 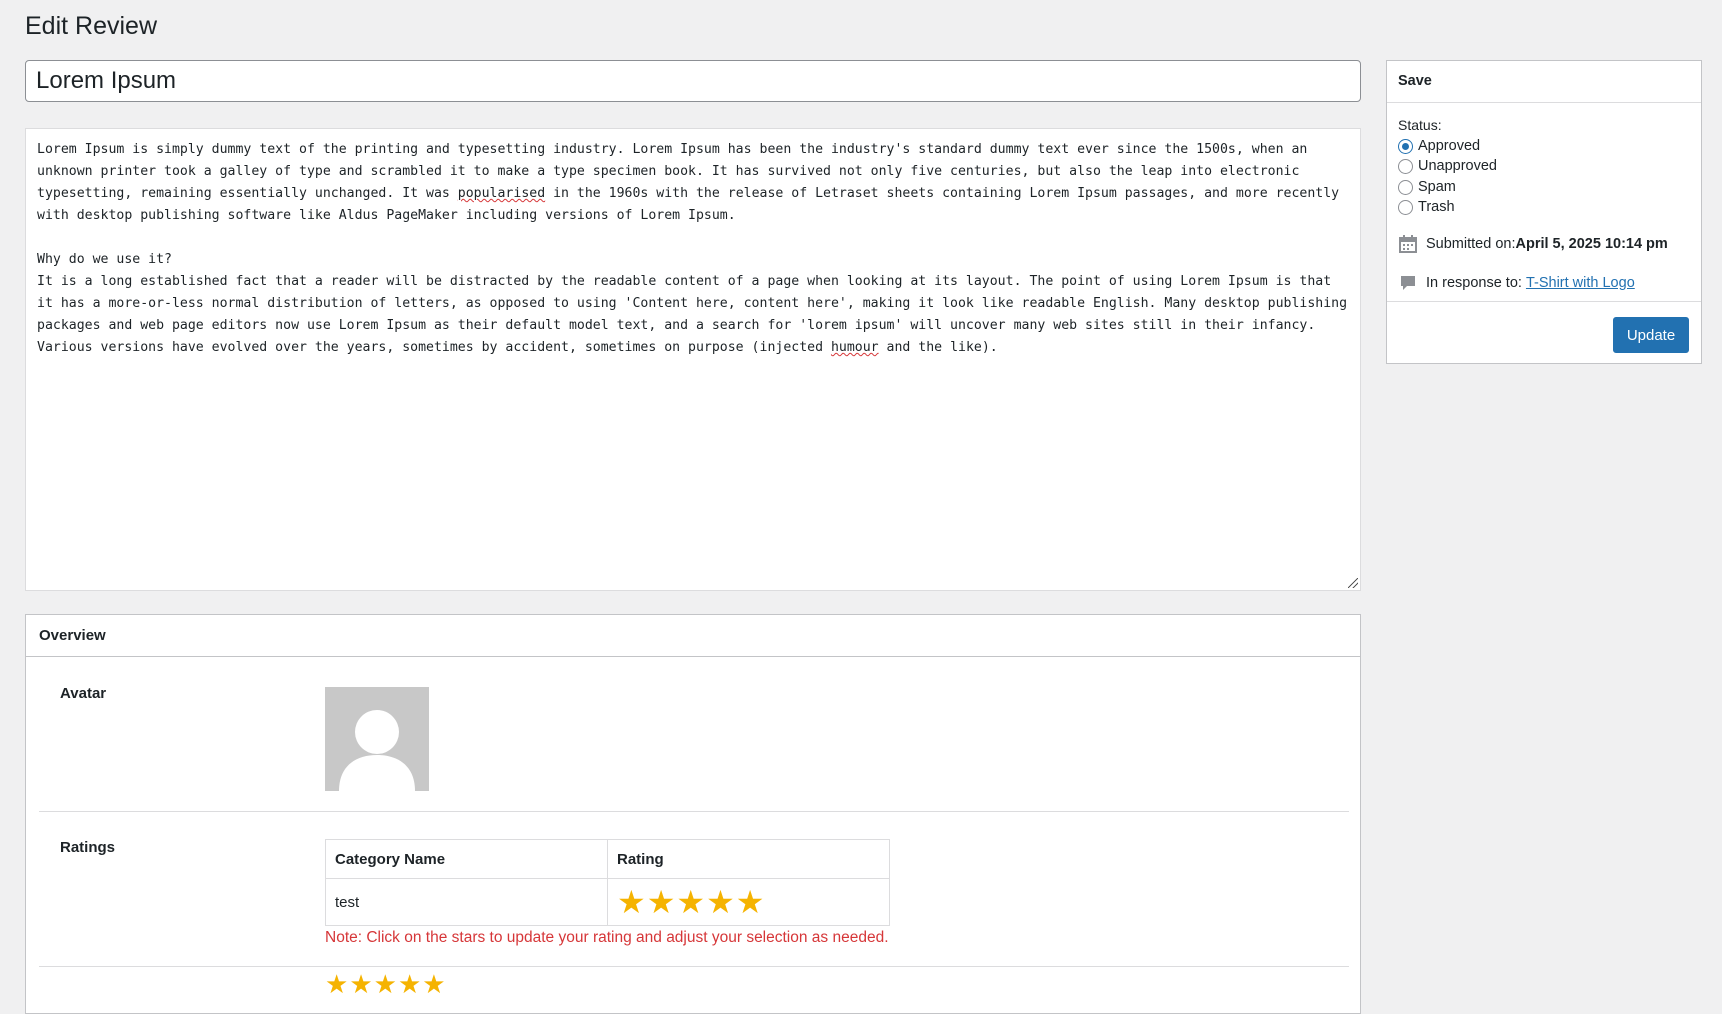 What do you see at coordinates (1544, 301) in the screenshot?
I see `divider` at bounding box center [1544, 301].